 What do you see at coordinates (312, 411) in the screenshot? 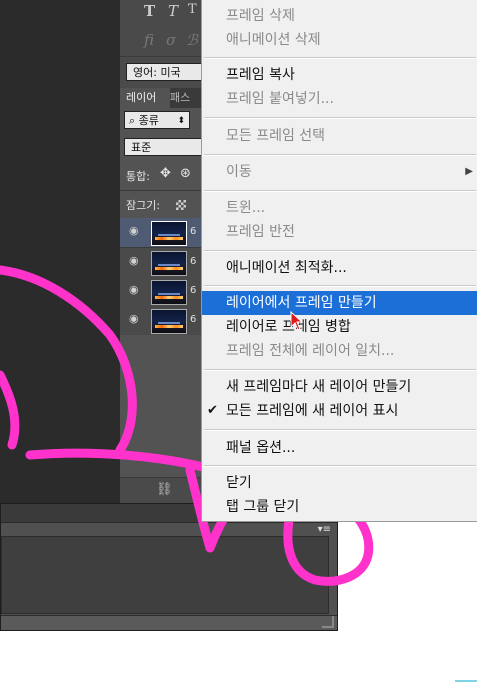
I see `menu-item-new-layers-visible-label: 모든 프레임에 새 레이어 표시` at bounding box center [312, 411].